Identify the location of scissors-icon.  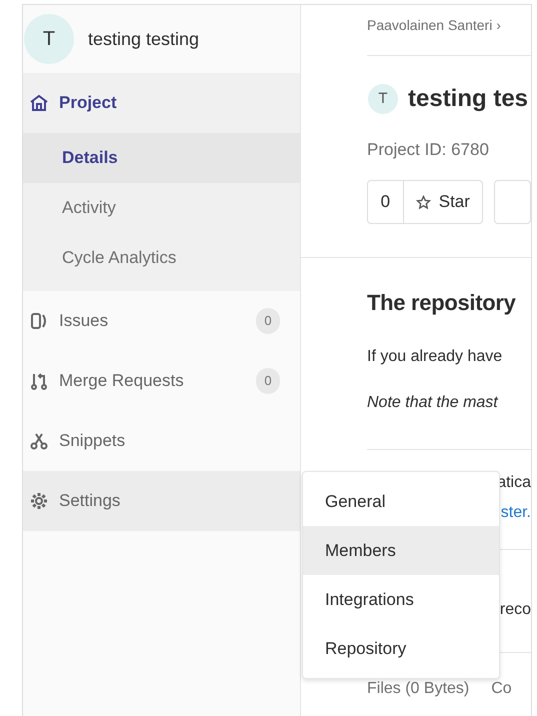
(39, 441).